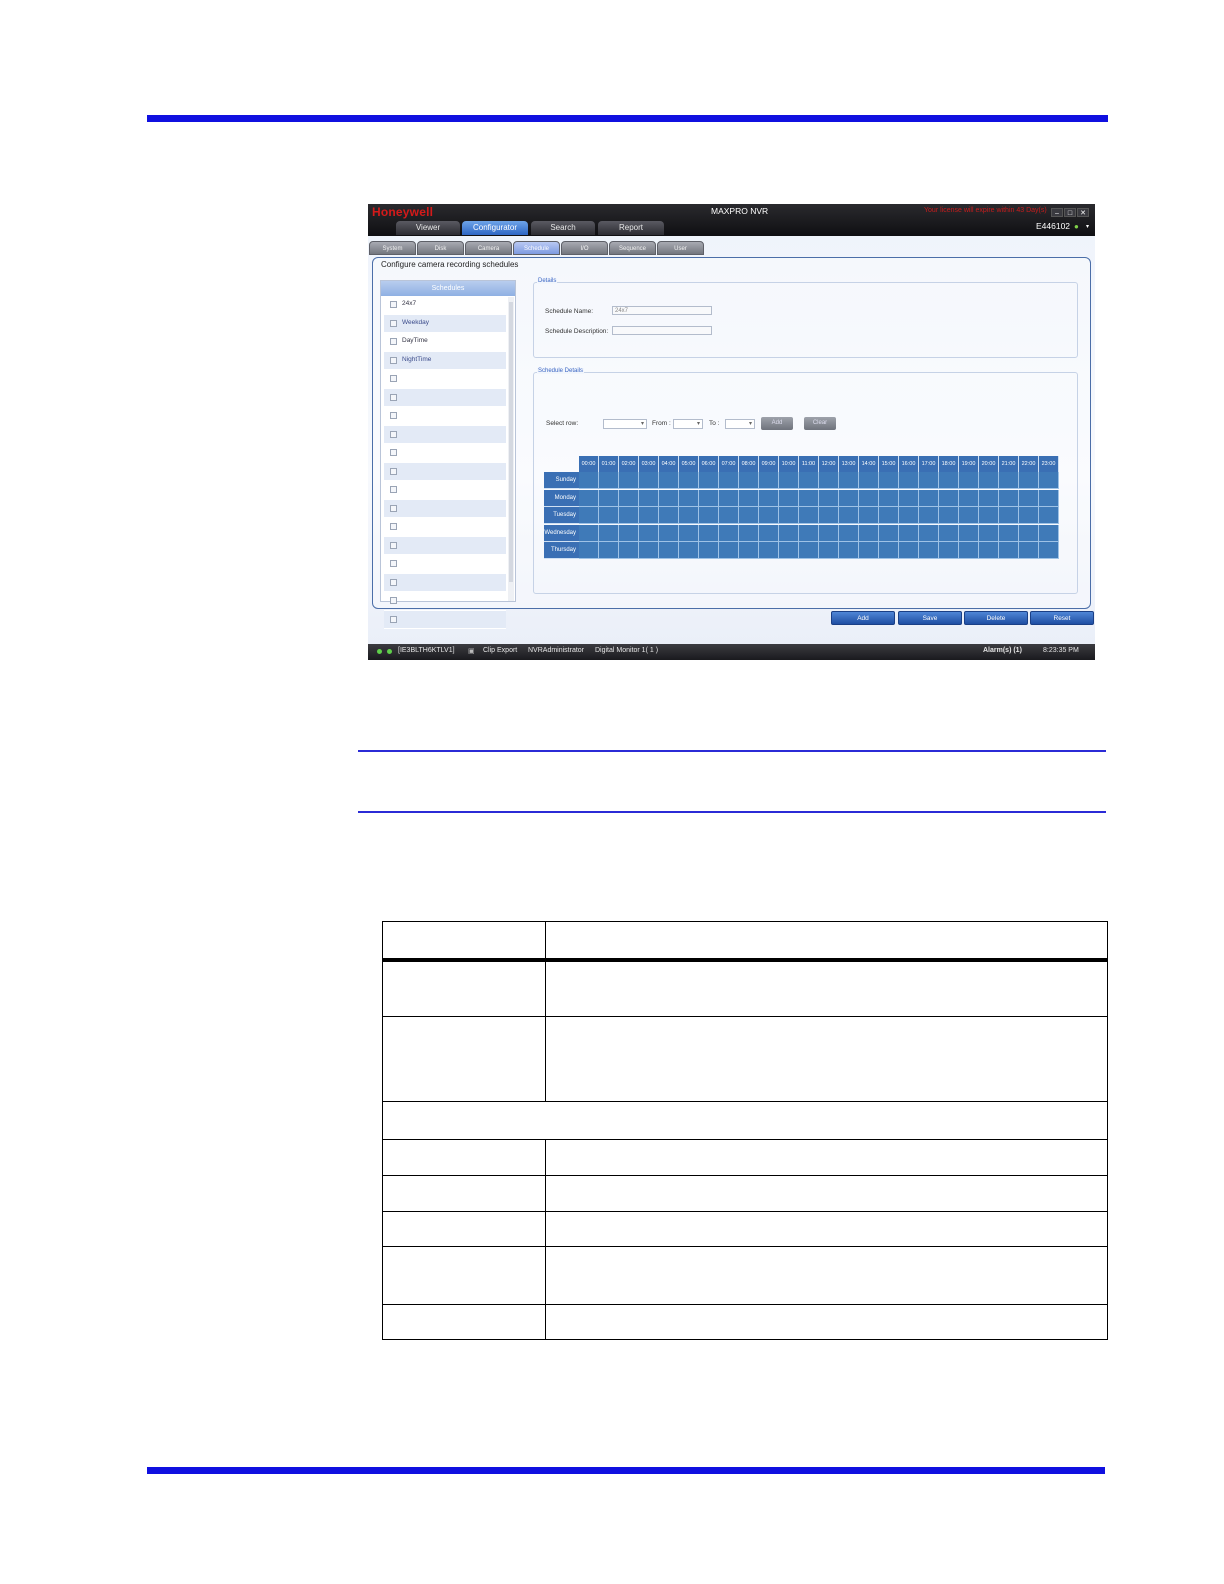  I want to click on select-row-dropdown, so click(625, 424).